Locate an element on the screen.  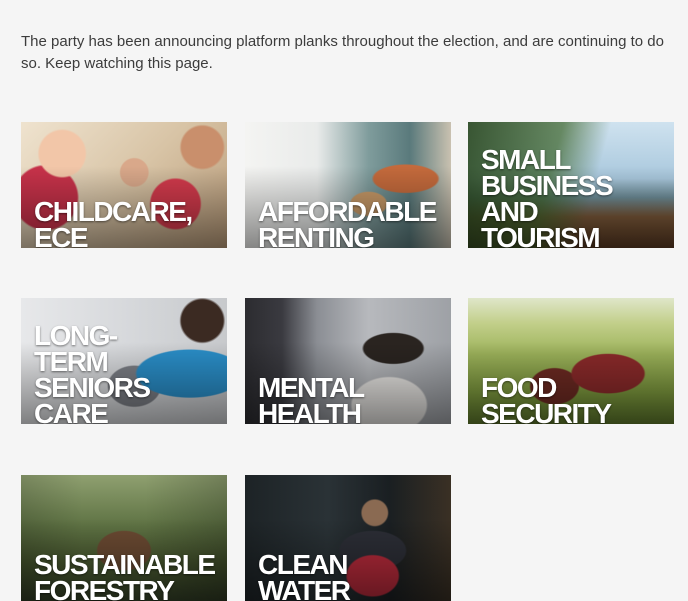
card-mental-health: MENTAL HEALTH is located at coordinates (348, 361).